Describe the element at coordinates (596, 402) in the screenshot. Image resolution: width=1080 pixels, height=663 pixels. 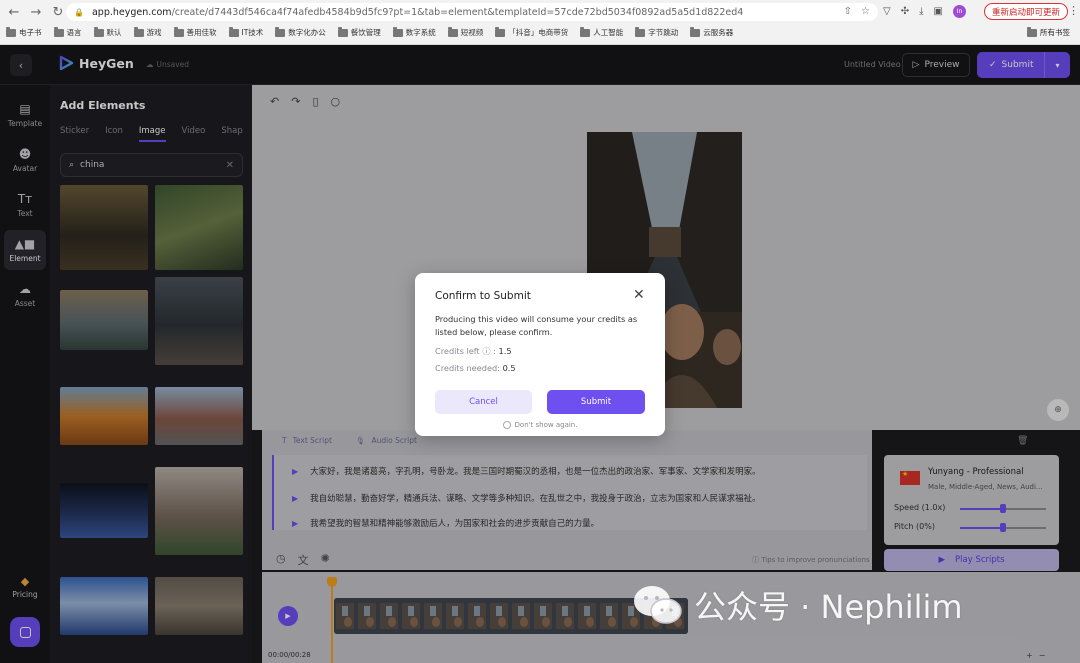
I see `confirm-submit-button: Submit` at that location.